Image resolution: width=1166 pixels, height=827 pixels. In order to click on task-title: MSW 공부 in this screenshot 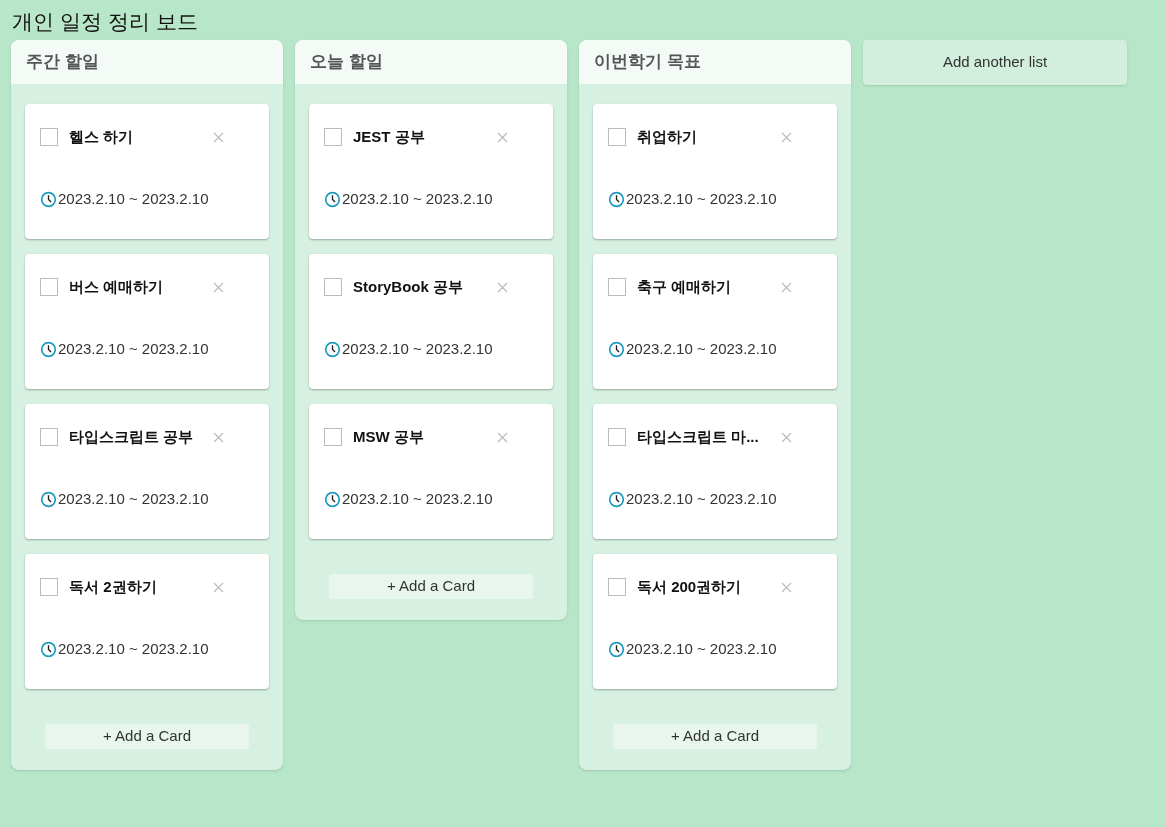, I will do `click(389, 436)`.